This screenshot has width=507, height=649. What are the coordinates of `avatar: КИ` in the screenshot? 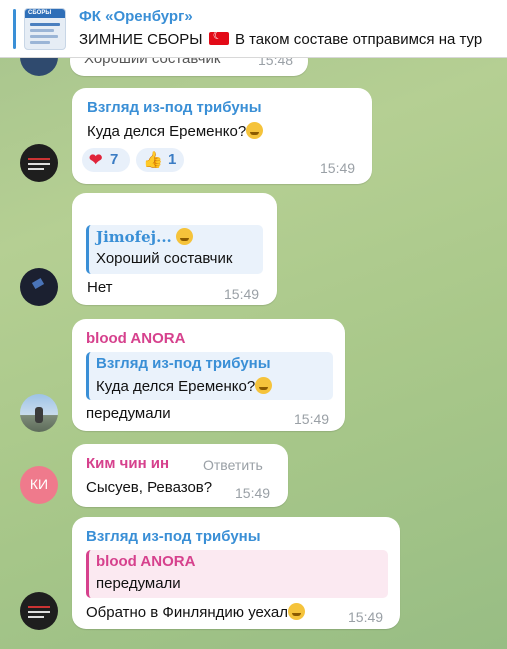 It's located at (39, 485).